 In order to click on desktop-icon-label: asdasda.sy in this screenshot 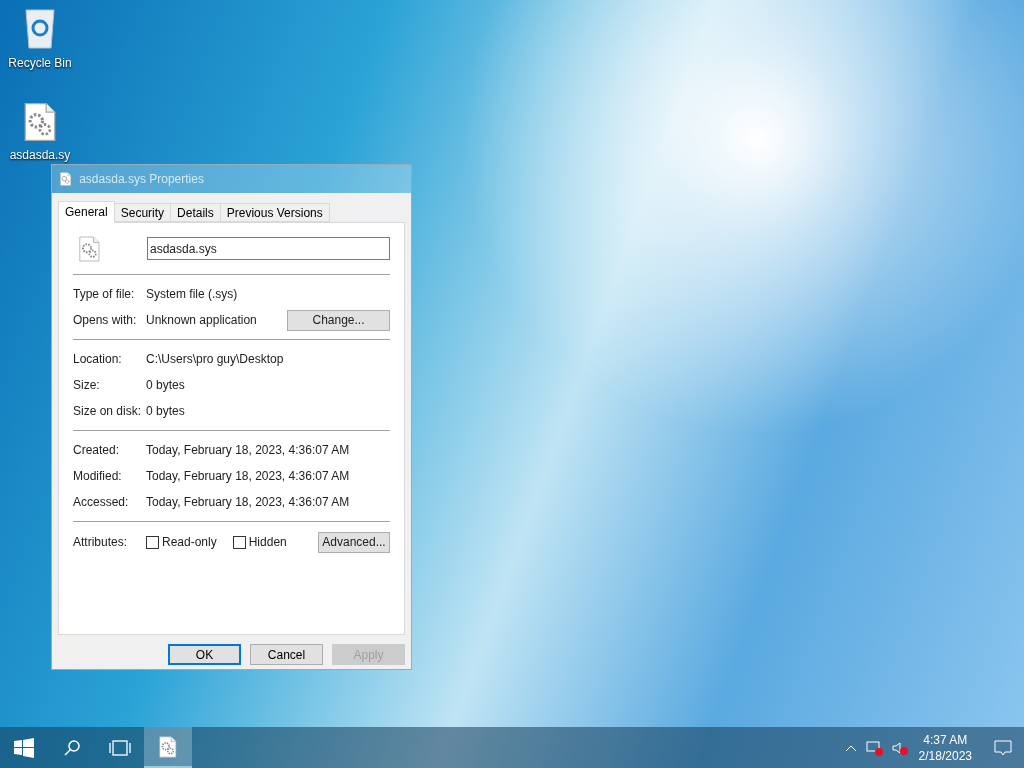, I will do `click(40, 155)`.